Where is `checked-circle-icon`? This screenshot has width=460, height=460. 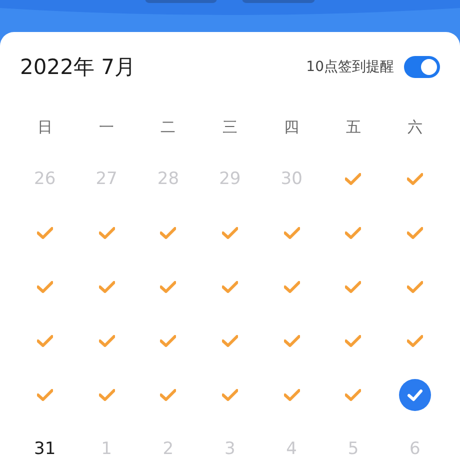 checked-circle-icon is located at coordinates (414, 395).